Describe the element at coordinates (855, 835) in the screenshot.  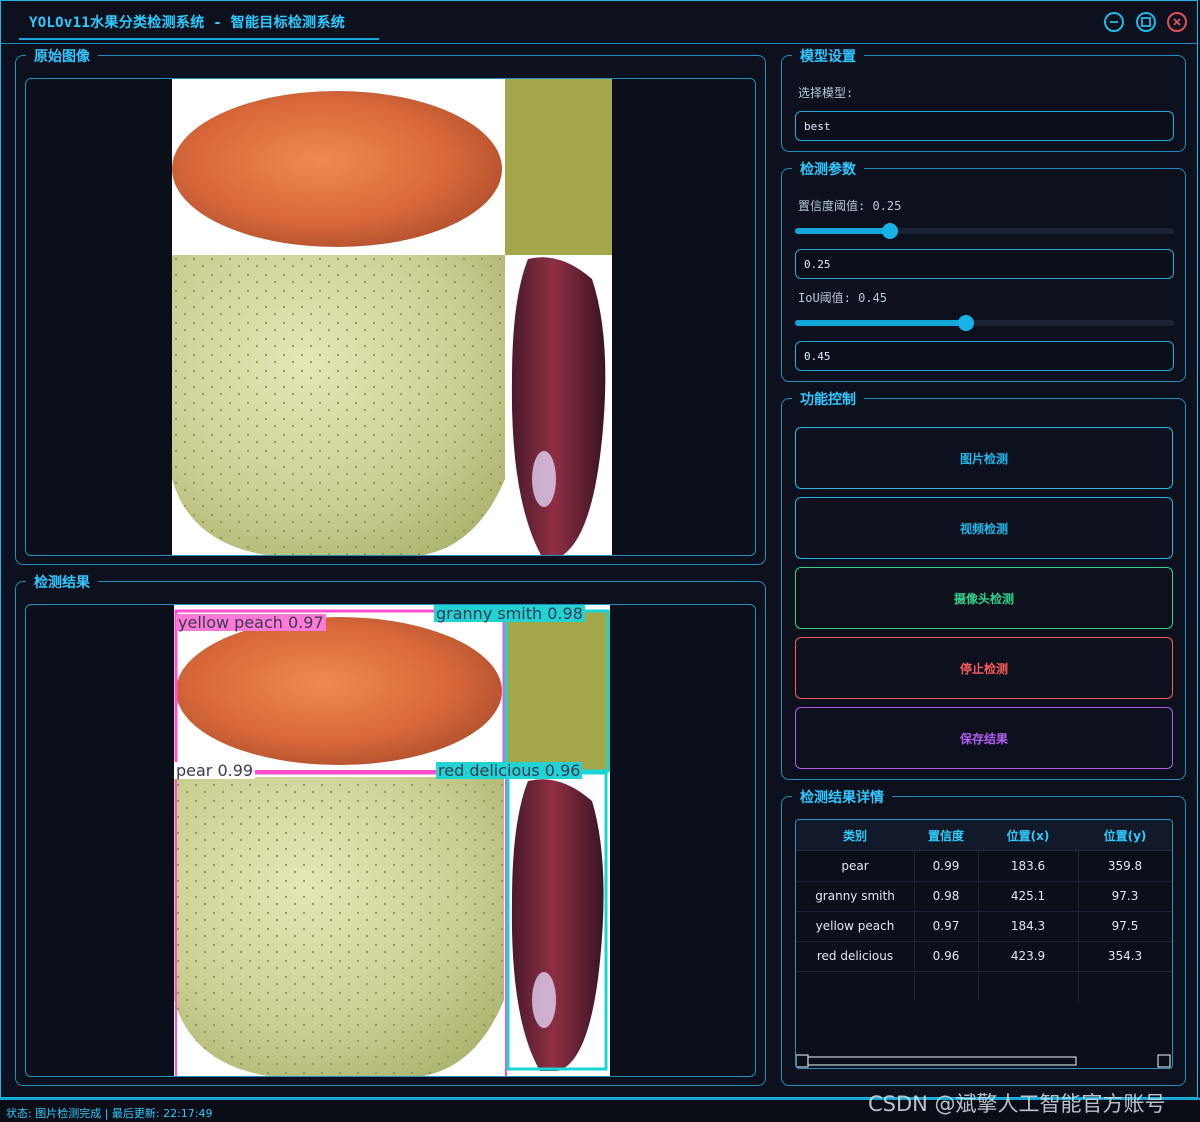
I see `header-class: 类别` at that location.